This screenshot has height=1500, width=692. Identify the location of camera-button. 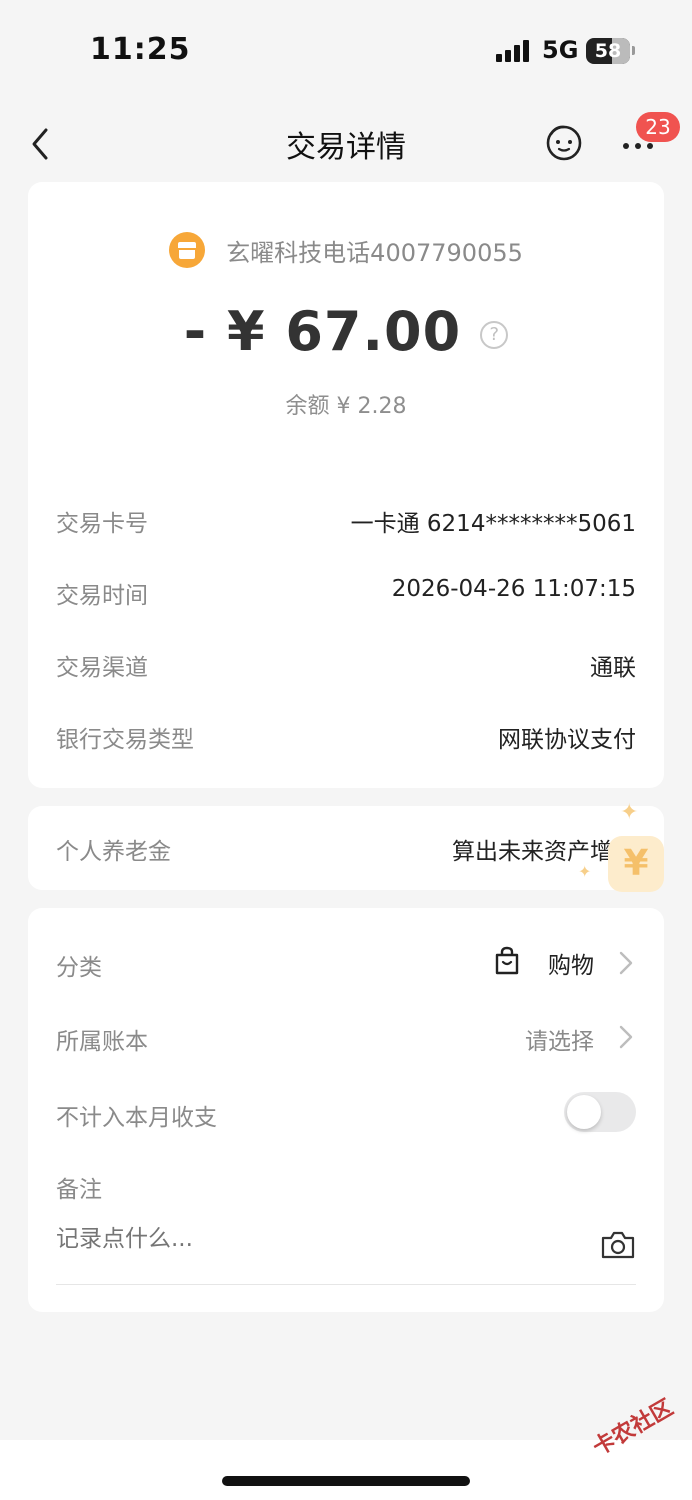
(618, 1245).